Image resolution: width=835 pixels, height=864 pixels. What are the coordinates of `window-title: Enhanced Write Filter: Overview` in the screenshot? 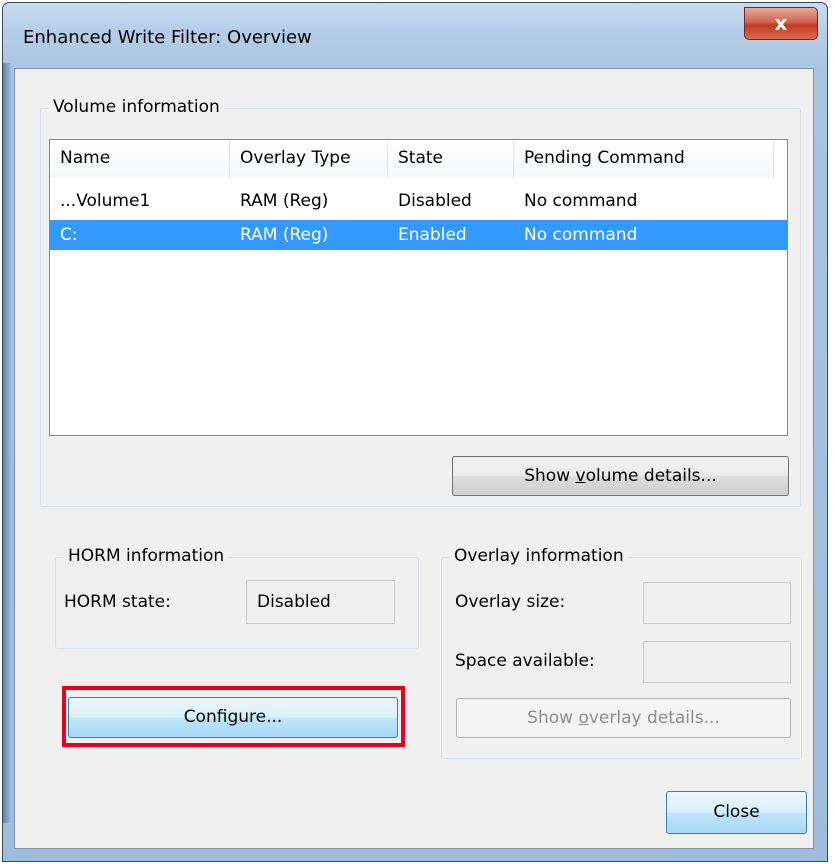 It's located at (167, 37).